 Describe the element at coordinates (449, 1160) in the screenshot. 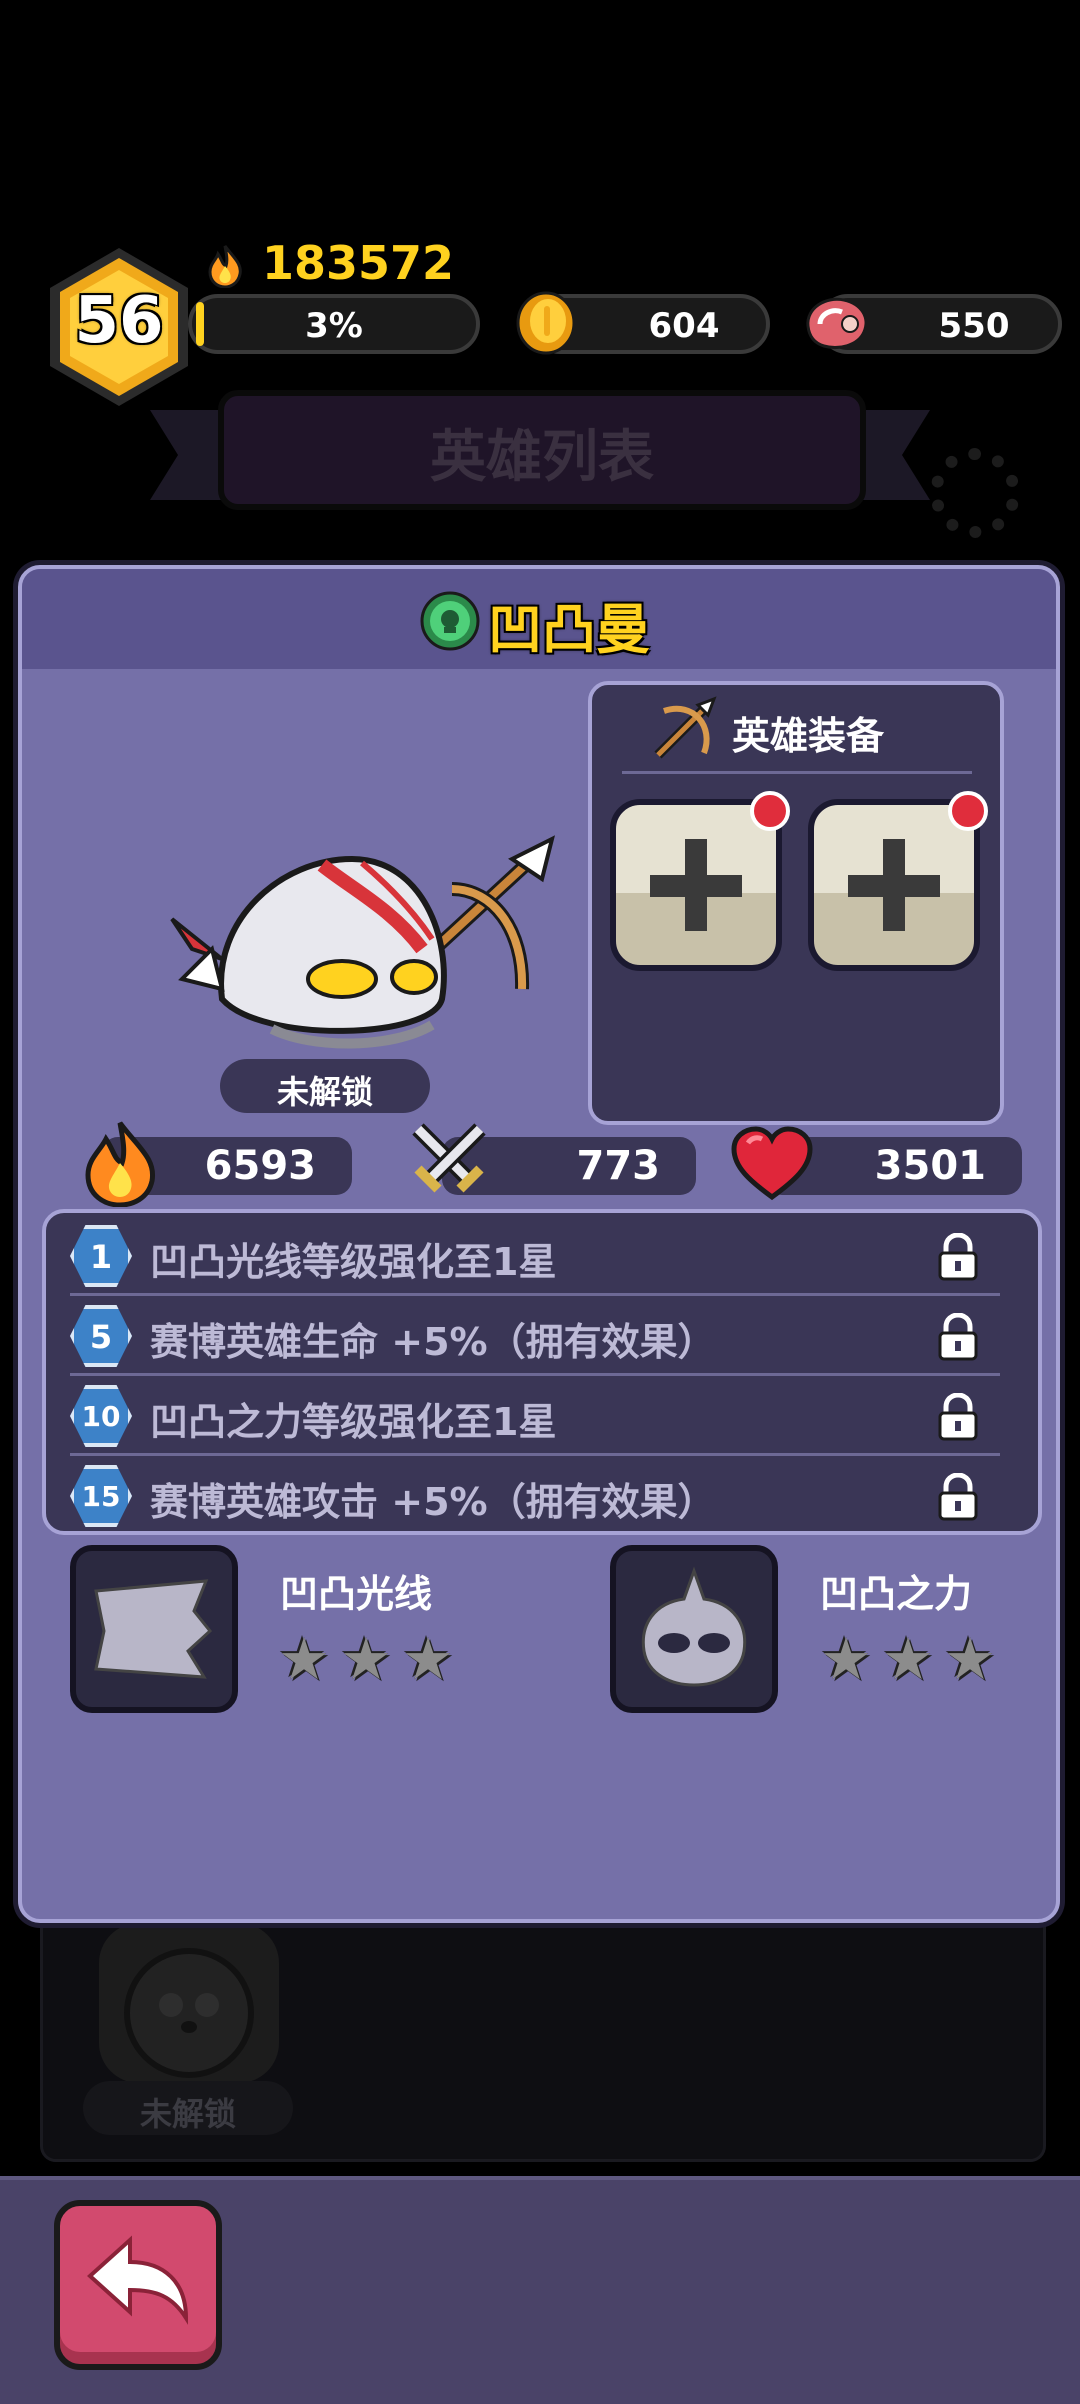

I see `crossed-swords-icon` at that location.